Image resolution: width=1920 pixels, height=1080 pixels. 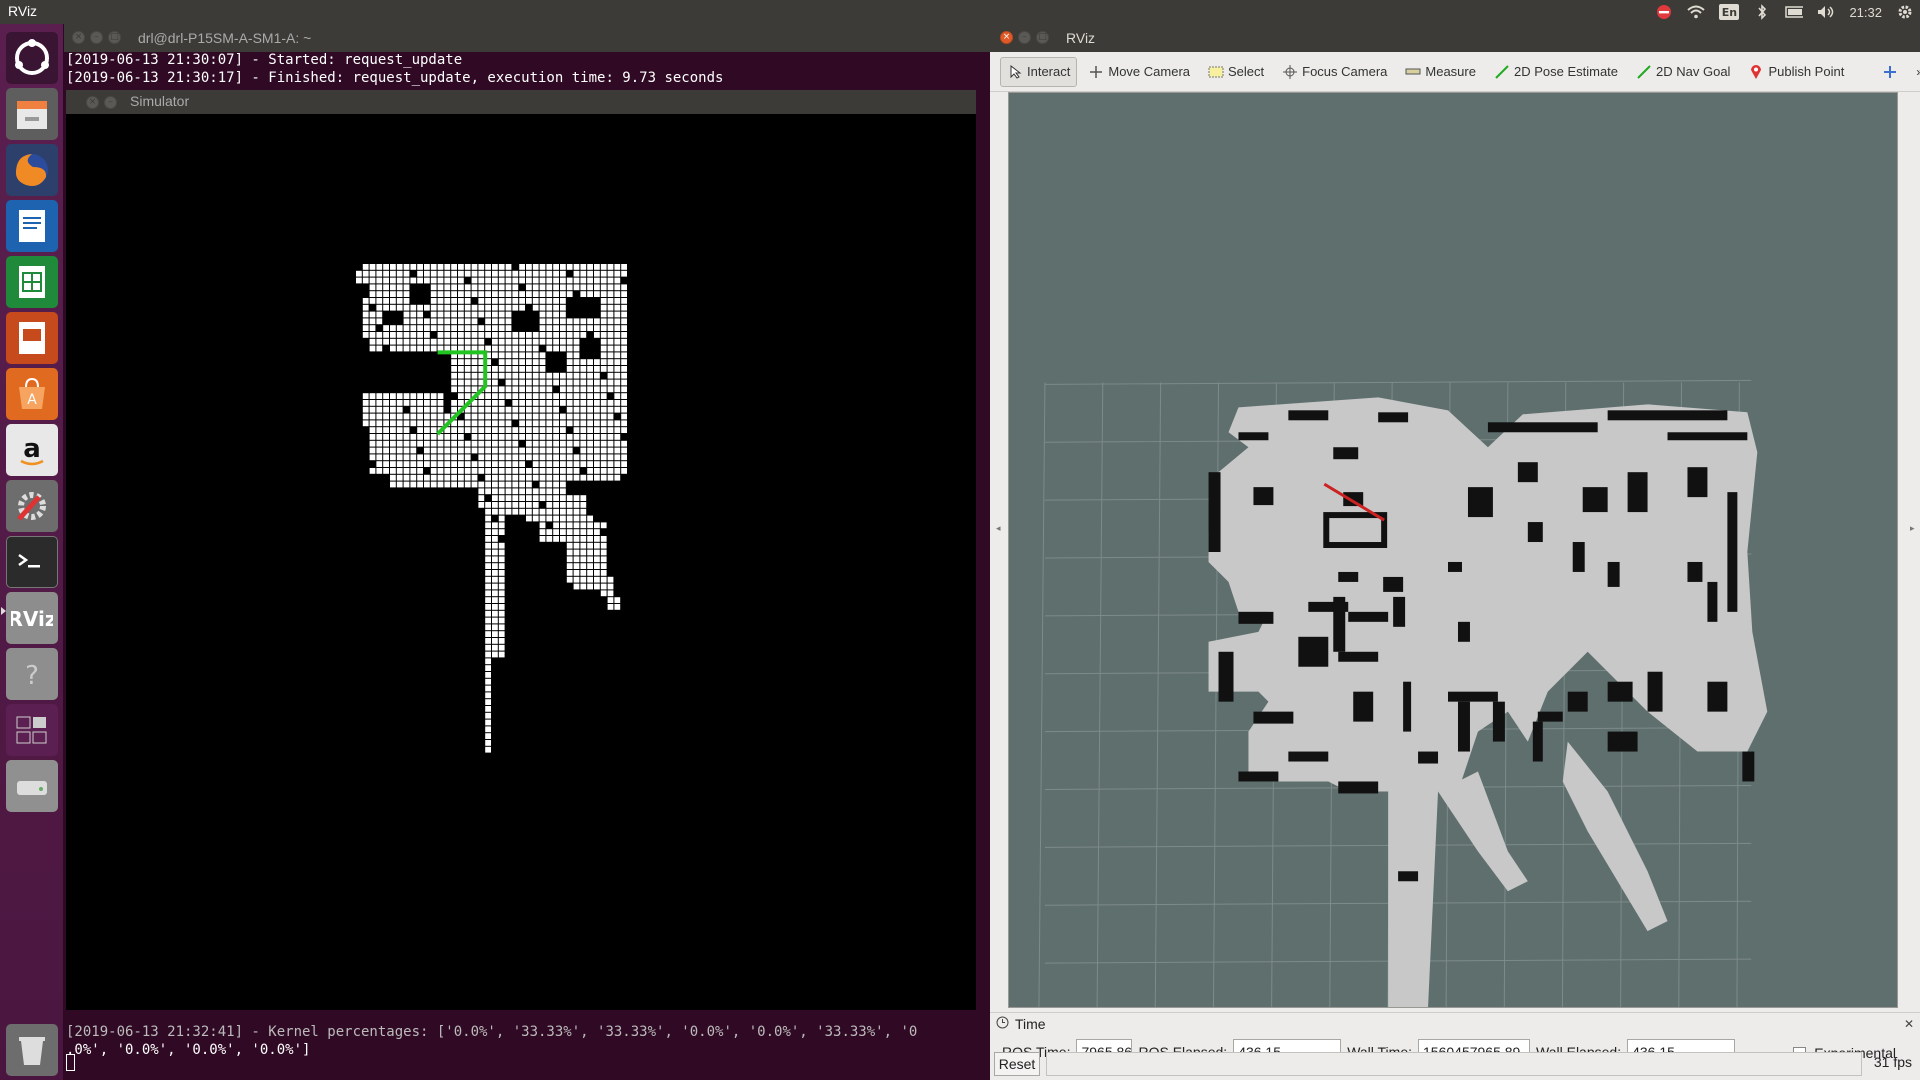 I want to click on workspace-switcher-icon, so click(x=32, y=730).